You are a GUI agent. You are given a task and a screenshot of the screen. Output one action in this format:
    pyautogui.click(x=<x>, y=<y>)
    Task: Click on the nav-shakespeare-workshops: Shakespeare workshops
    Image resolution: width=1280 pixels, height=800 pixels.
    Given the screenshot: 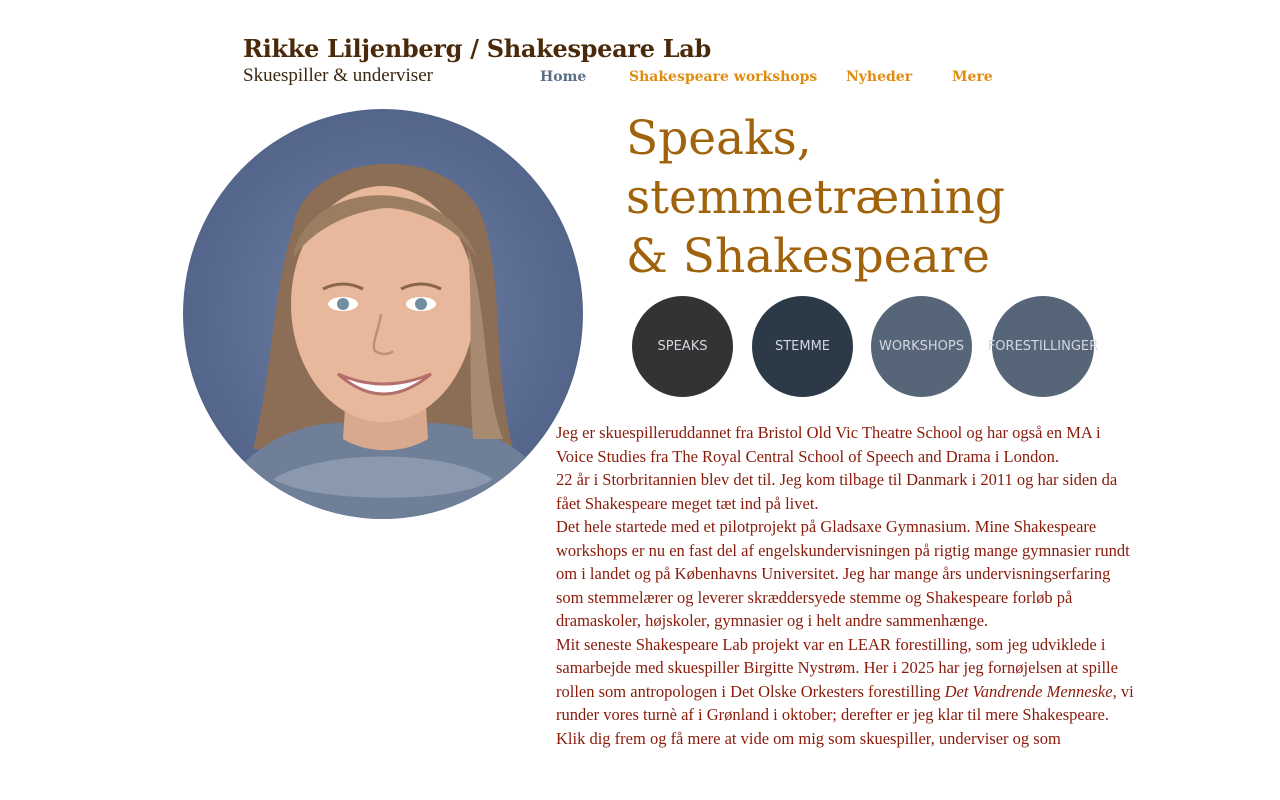 What is the action you would take?
    pyautogui.click(x=723, y=77)
    